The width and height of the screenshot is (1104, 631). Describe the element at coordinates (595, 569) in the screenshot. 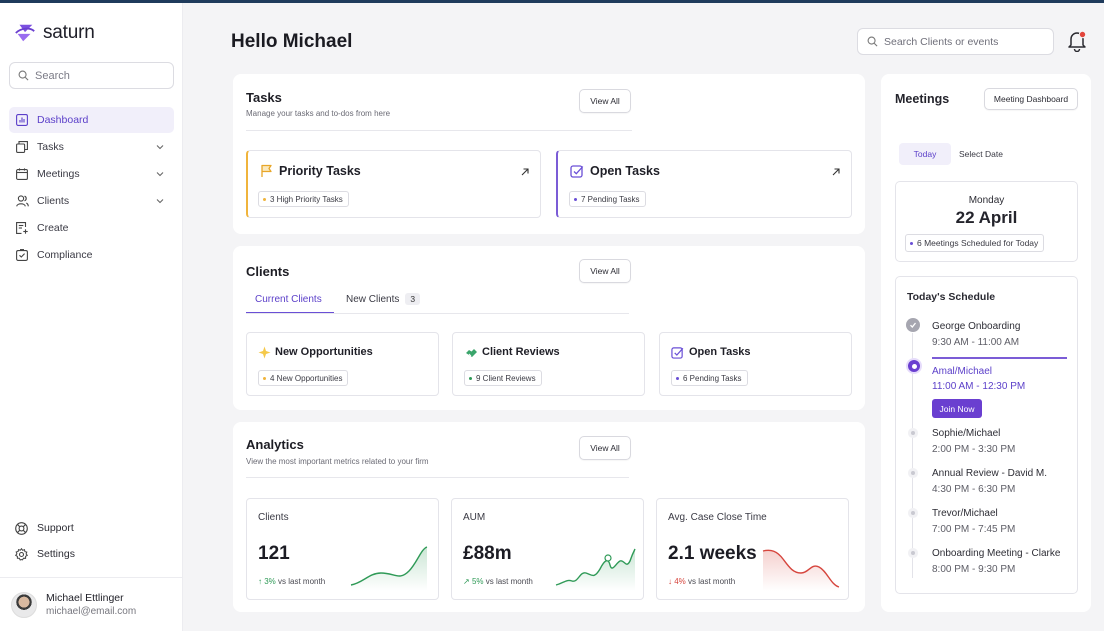

I see `aum-sparkline` at that location.